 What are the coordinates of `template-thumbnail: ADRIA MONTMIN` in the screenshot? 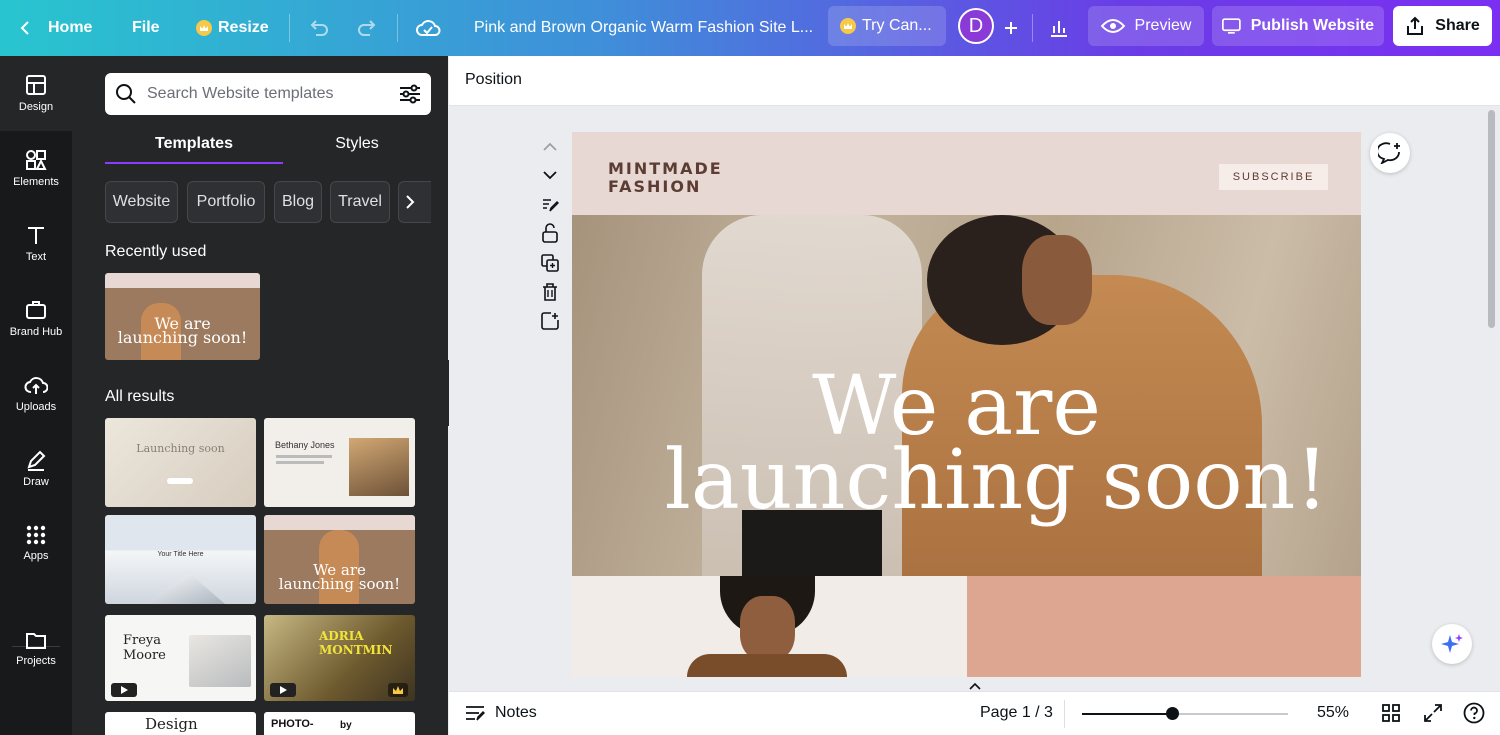 It's located at (339, 658).